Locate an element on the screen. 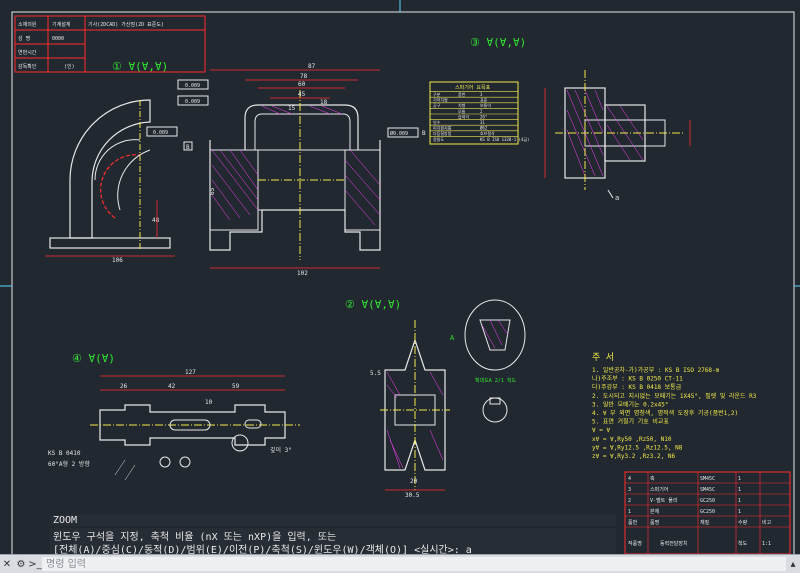 This screenshot has width=800, height=573. dim-26: 26 is located at coordinates (124, 386).